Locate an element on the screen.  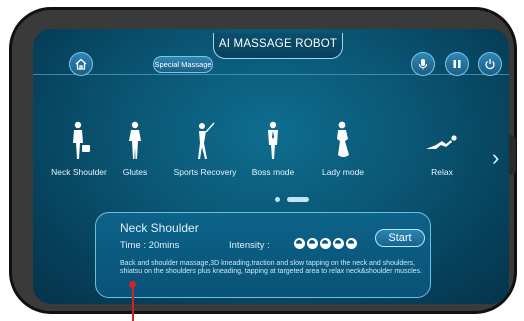
reclining-person-icon is located at coordinates (441, 142).